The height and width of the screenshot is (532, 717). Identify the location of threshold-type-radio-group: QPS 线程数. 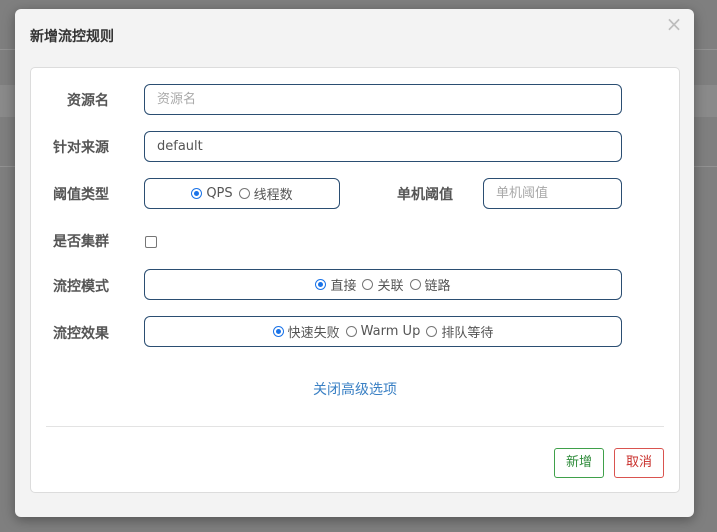
(242, 193).